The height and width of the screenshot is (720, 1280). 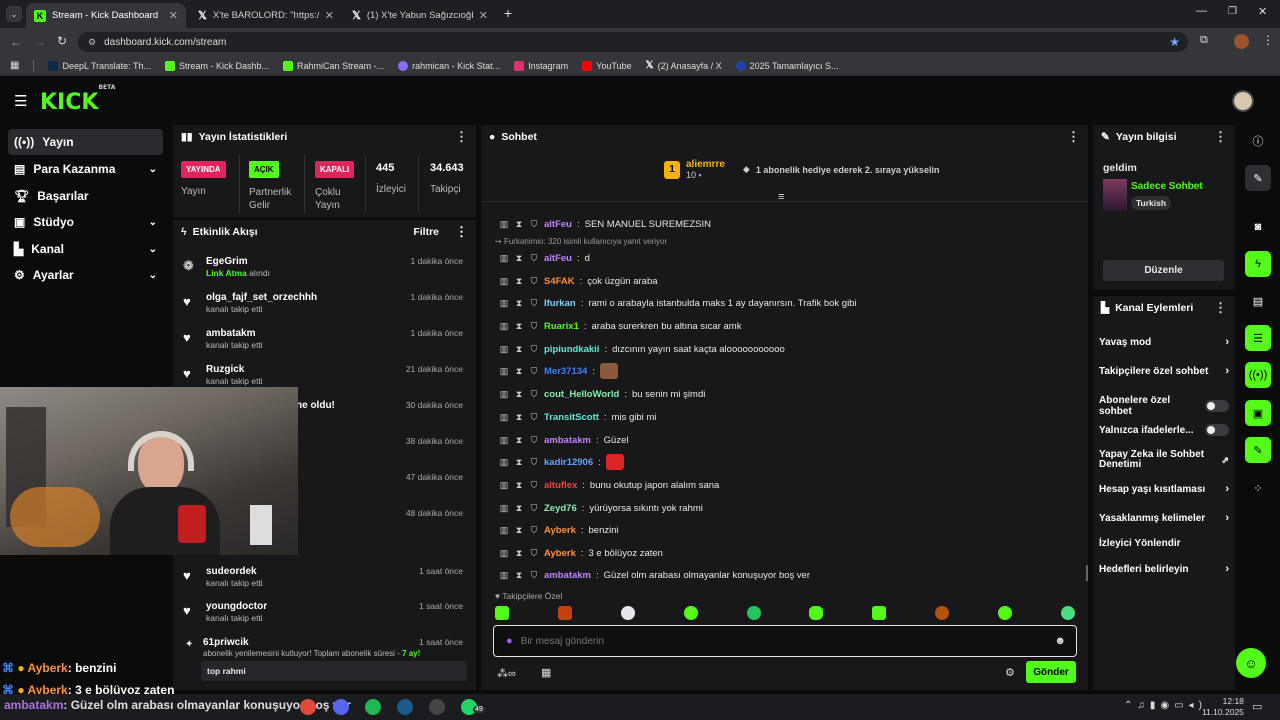 What do you see at coordinates (1241, 41) in the screenshot?
I see `profile-avatar` at bounding box center [1241, 41].